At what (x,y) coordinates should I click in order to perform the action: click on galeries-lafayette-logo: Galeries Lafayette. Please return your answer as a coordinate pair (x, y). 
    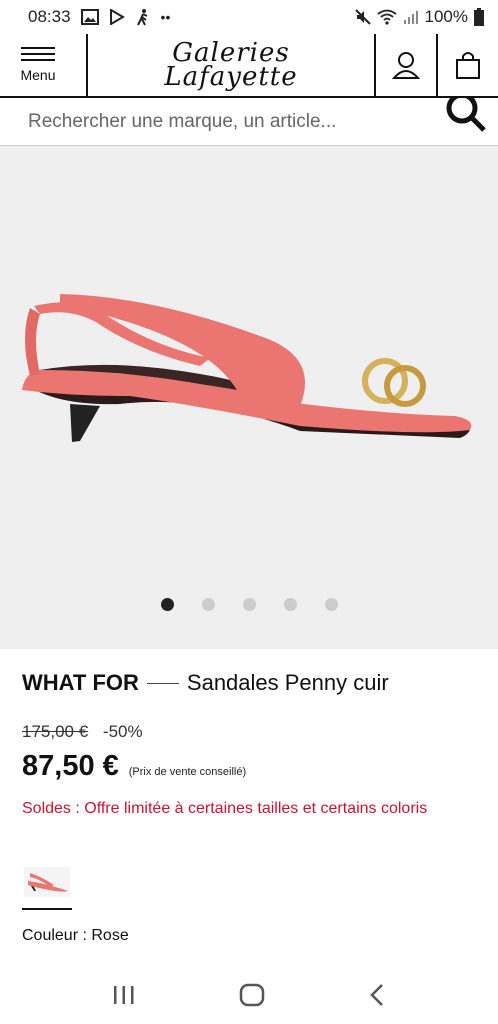
    Looking at the image, I should click on (231, 65).